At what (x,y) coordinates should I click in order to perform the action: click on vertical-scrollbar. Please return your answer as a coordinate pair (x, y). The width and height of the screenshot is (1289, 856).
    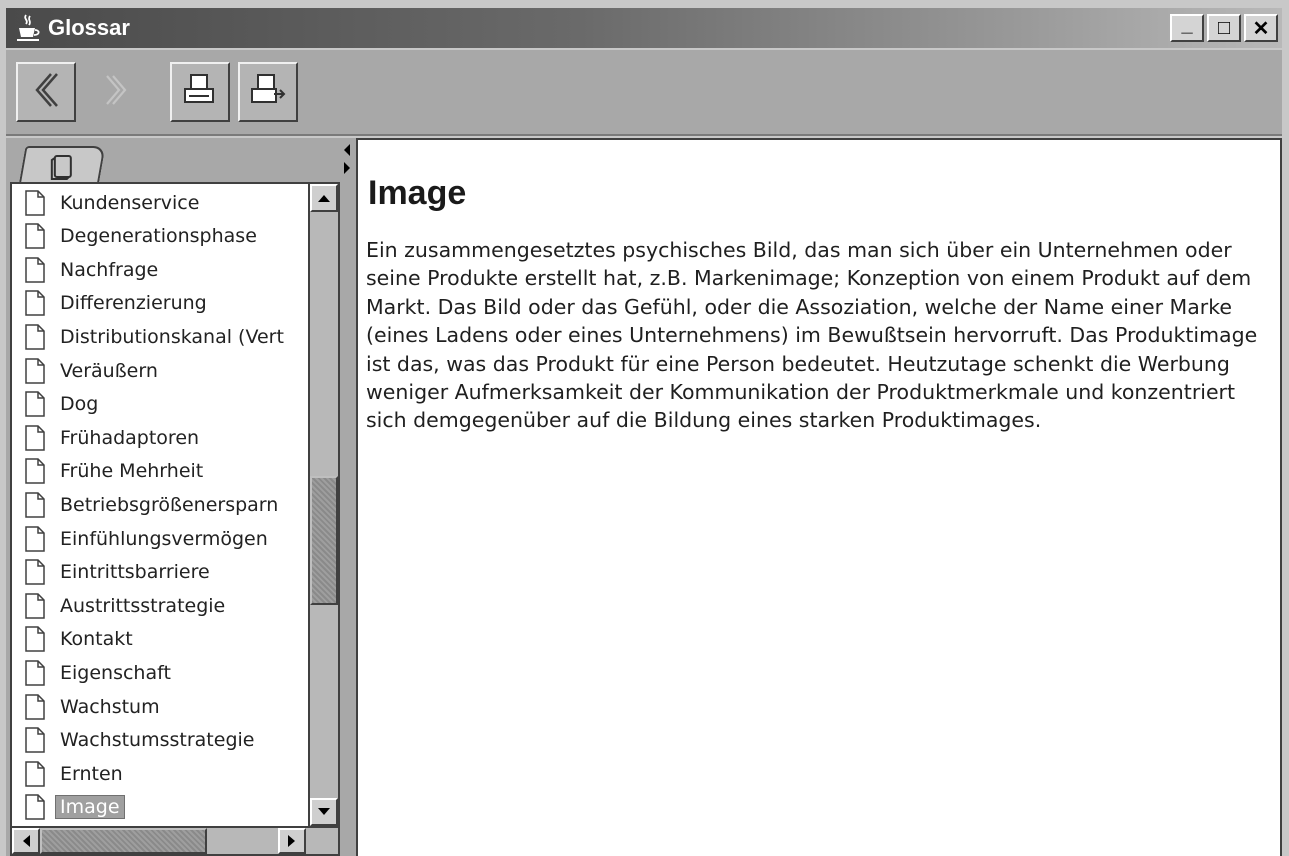
    Looking at the image, I should click on (323, 505).